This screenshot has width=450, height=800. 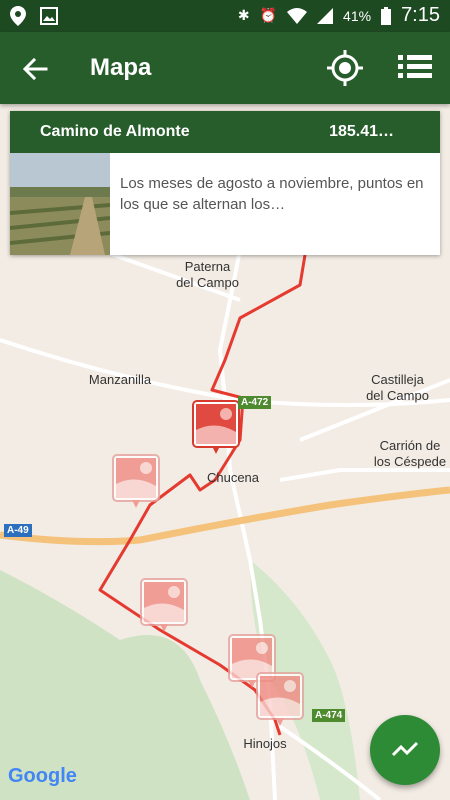 What do you see at coordinates (120, 379) in the screenshot?
I see `place-label-manzanilla: Manzanilla` at bounding box center [120, 379].